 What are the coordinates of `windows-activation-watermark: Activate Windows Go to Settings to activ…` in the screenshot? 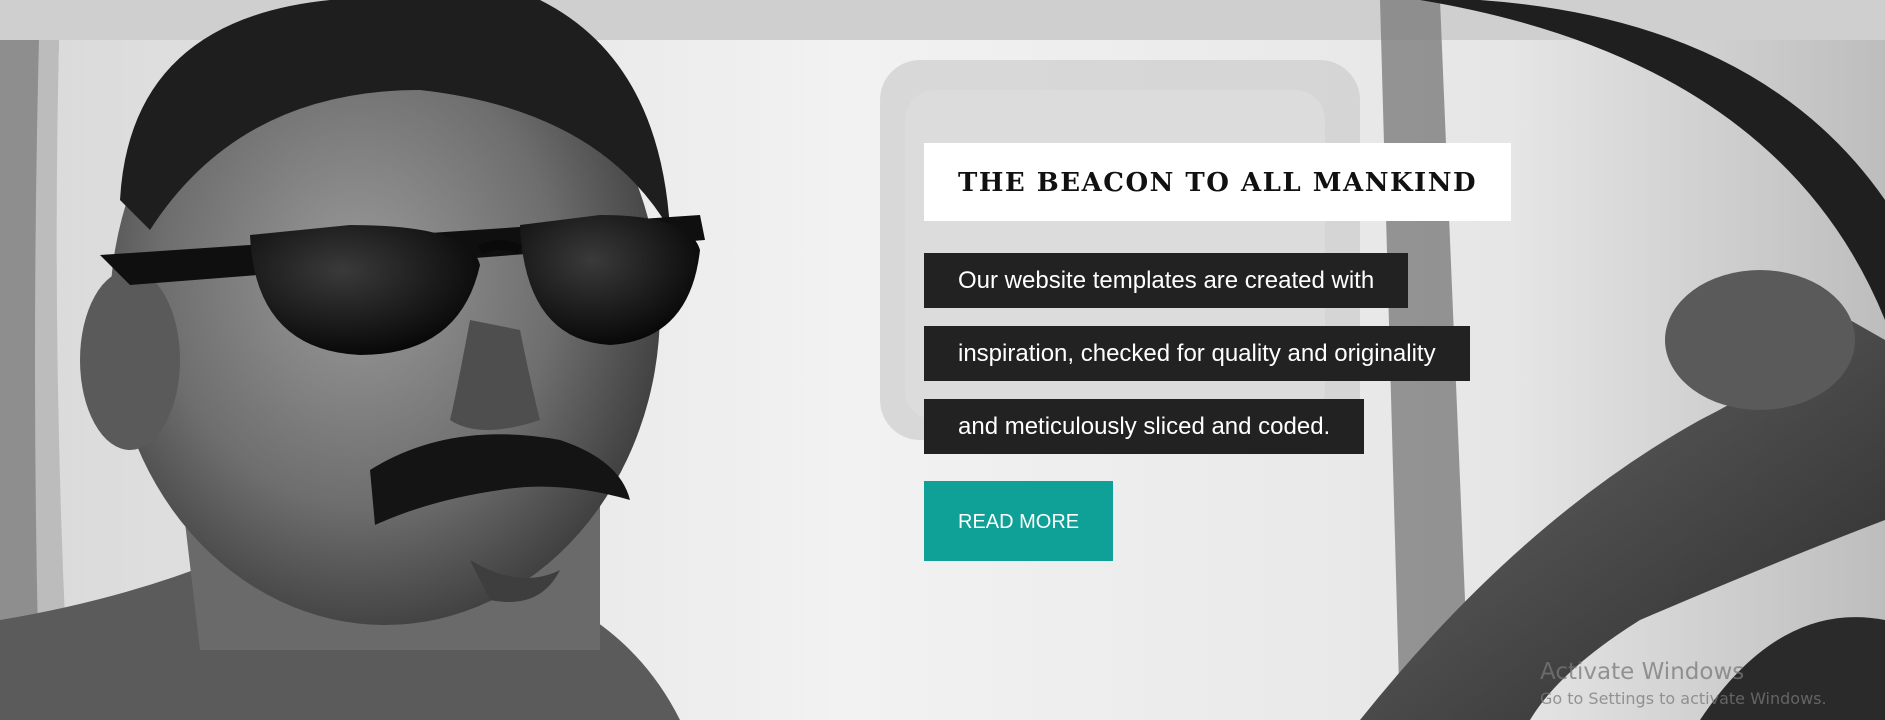 It's located at (1683, 684).